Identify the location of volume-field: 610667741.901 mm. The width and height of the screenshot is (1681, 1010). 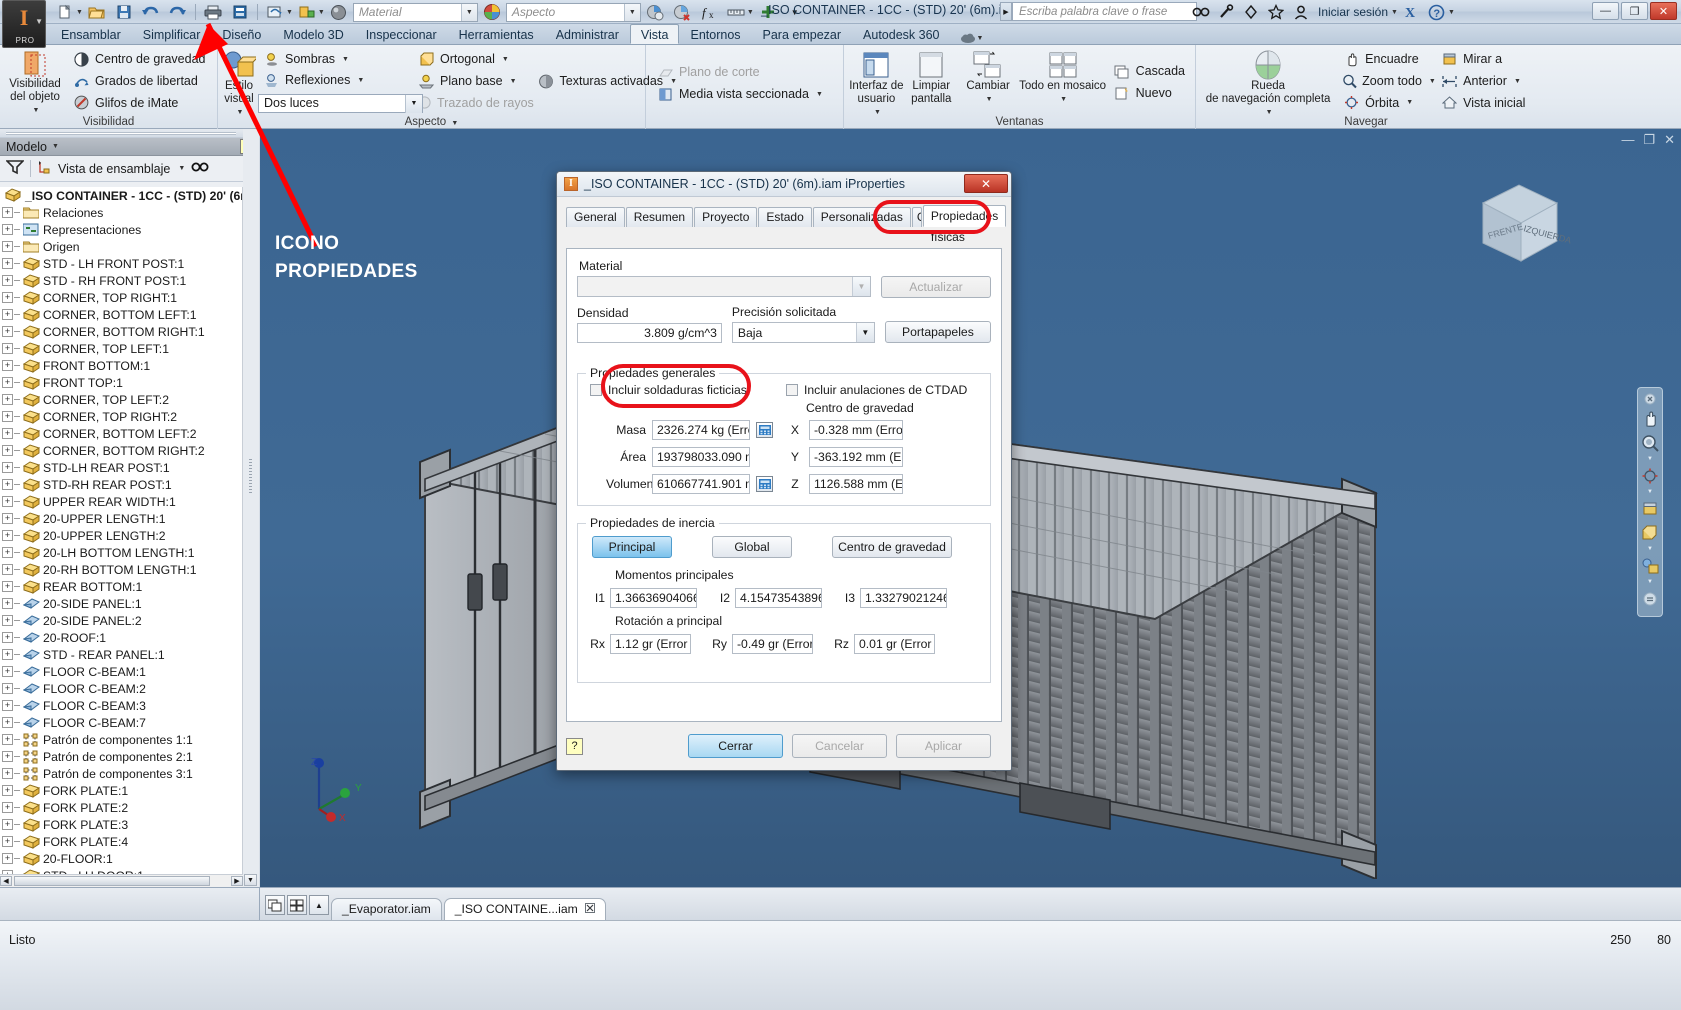
(701, 484).